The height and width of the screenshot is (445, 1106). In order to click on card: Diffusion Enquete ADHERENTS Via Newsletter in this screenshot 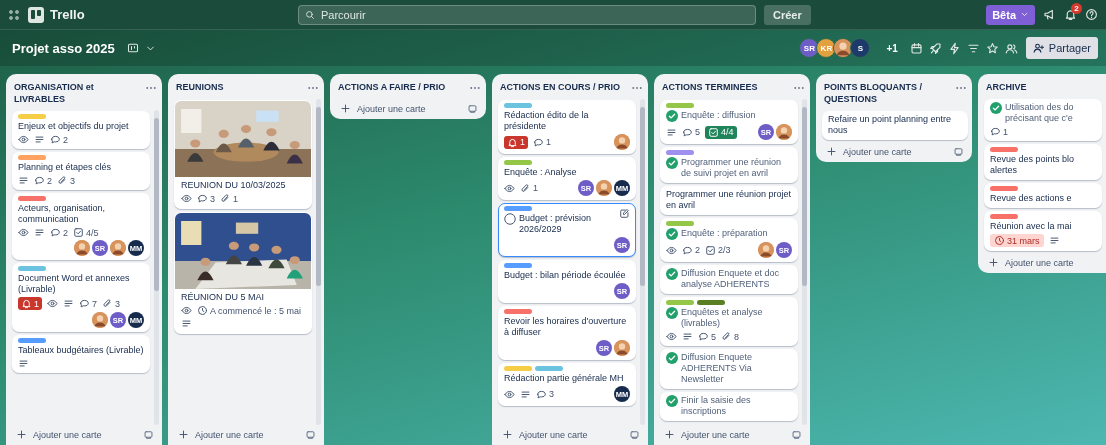, I will do `click(729, 369)`.